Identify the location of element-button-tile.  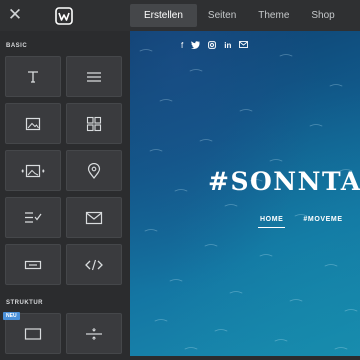
(33, 264).